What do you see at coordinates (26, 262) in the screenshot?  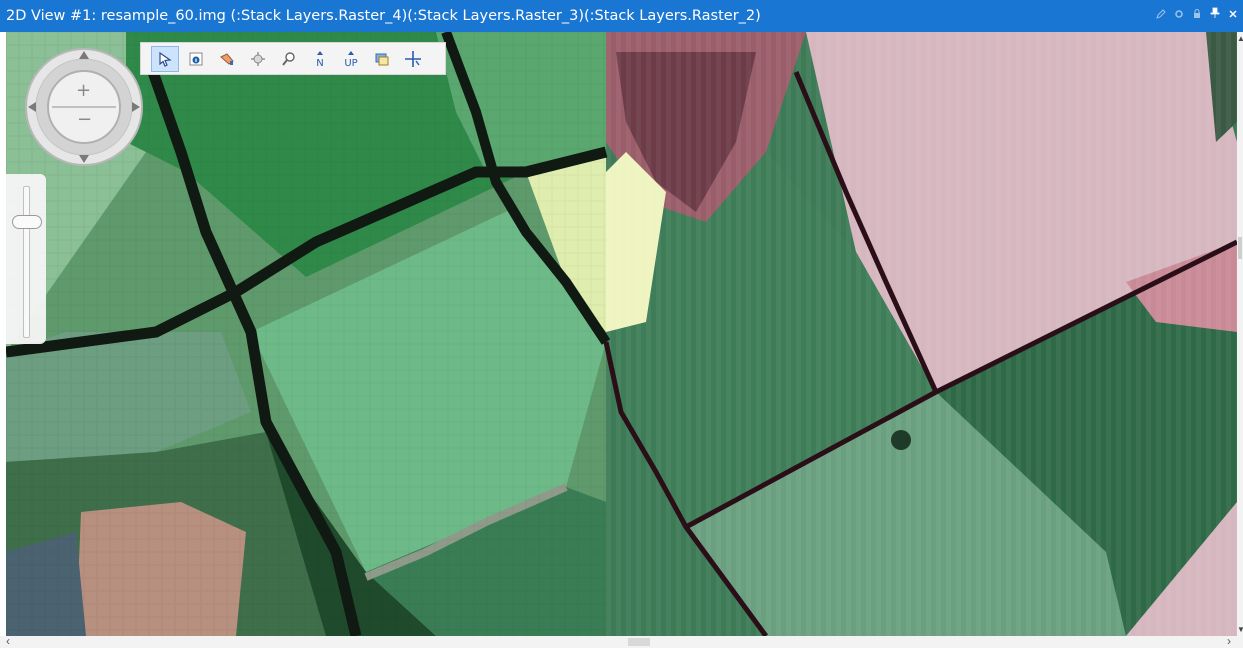 I see `zoom-slider-track` at bounding box center [26, 262].